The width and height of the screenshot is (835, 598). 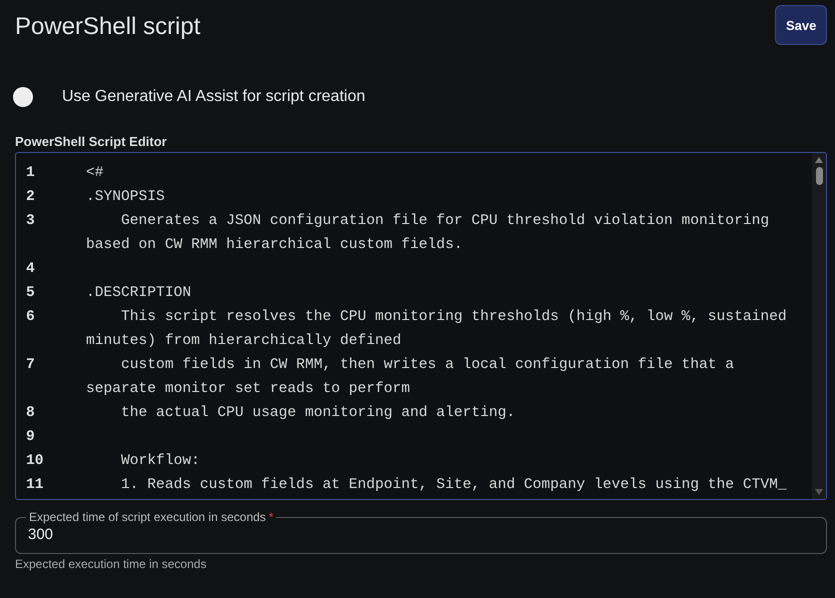 I want to click on code-line: Generates a JSON configuration file for CPU threshold violation monitoring based on CW RMM hierarchical custom fields., so click(x=428, y=233).